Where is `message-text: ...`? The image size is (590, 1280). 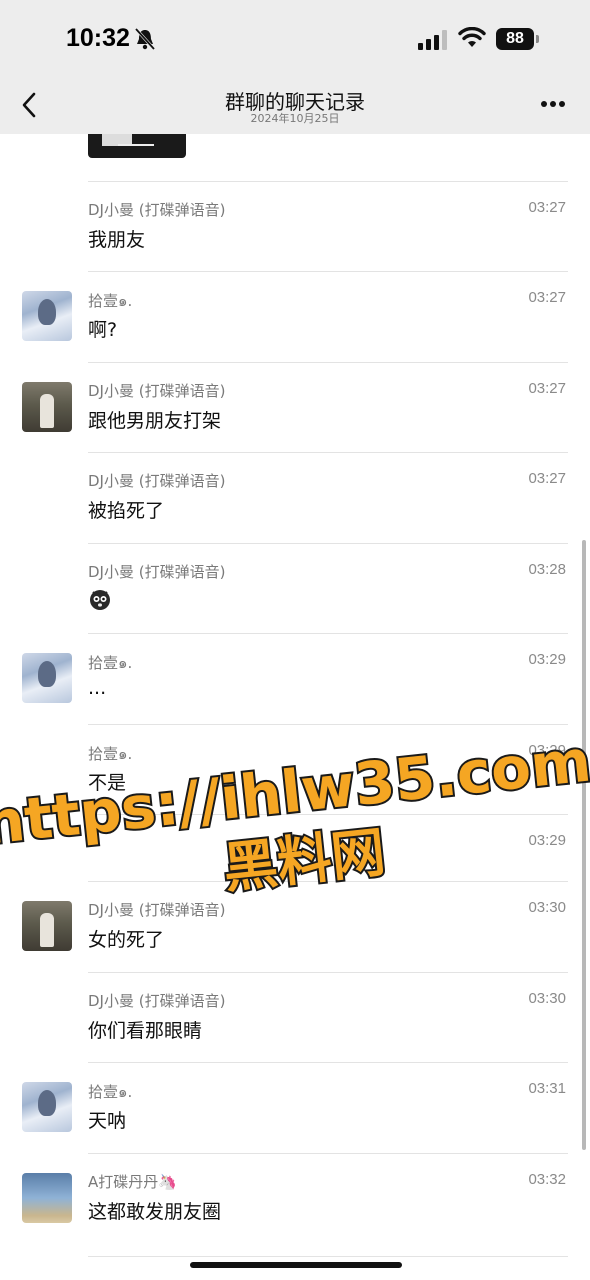
message-text: ... is located at coordinates (97, 688).